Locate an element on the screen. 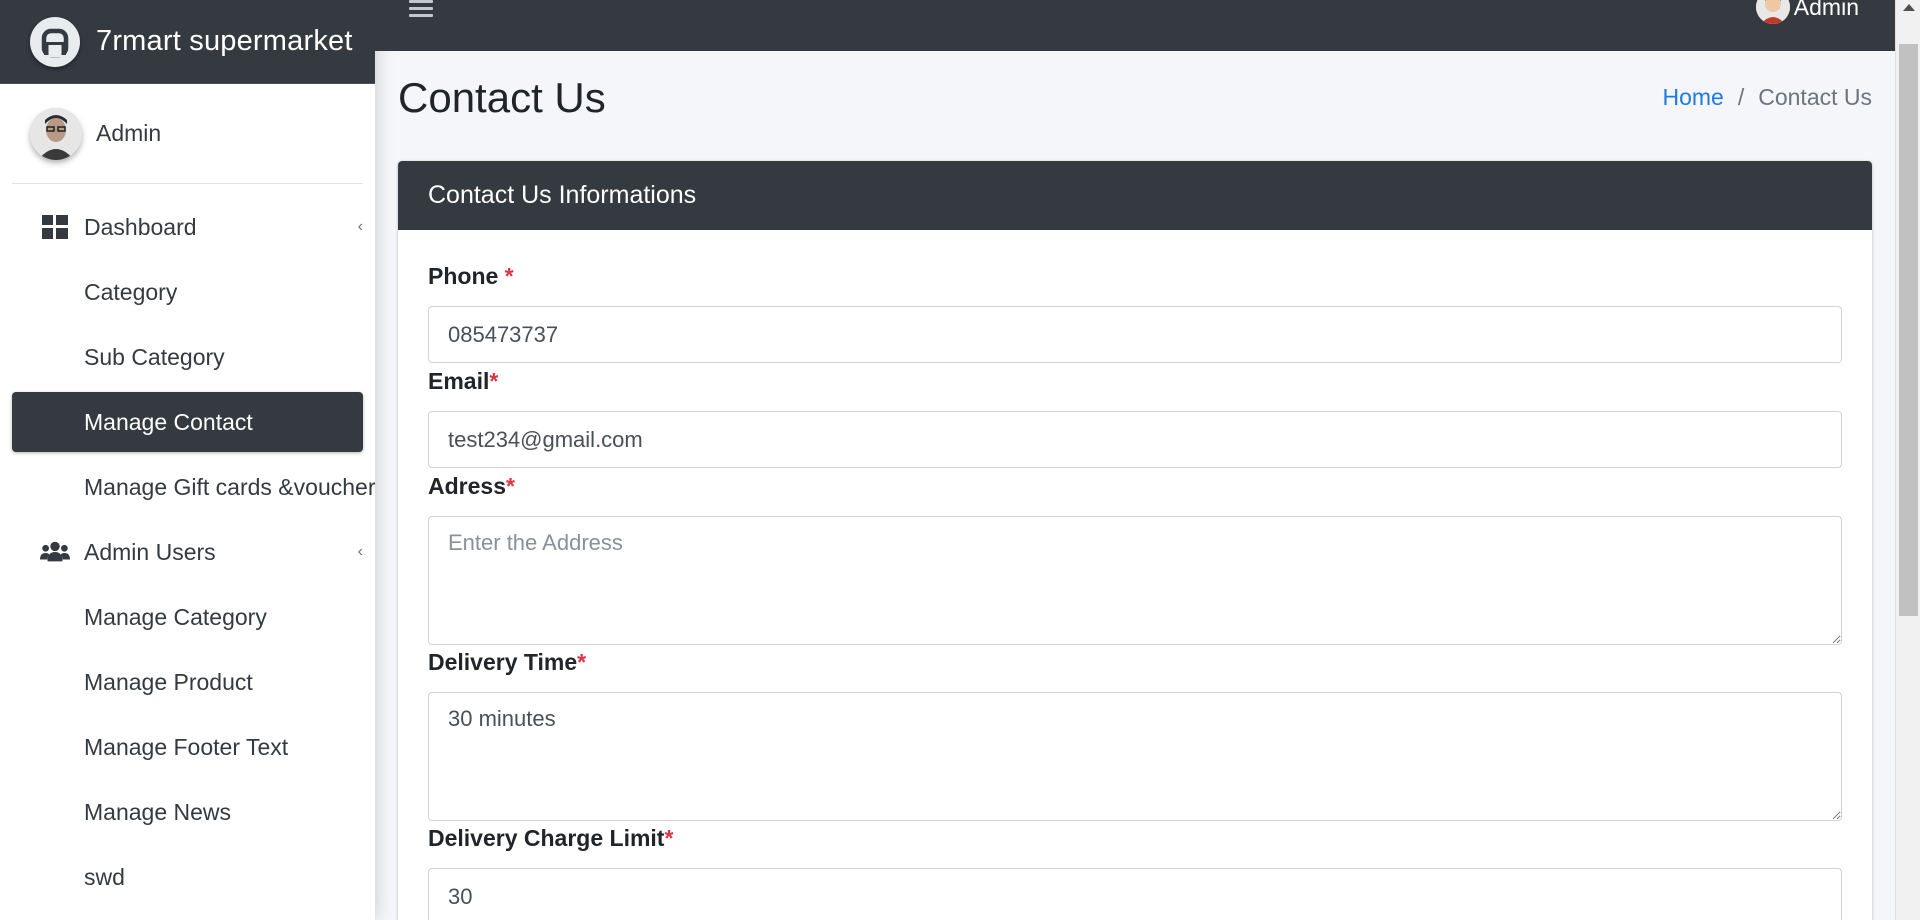 The width and height of the screenshot is (1920, 920). brand-link: 7rmart supermarket is located at coordinates (187, 42).